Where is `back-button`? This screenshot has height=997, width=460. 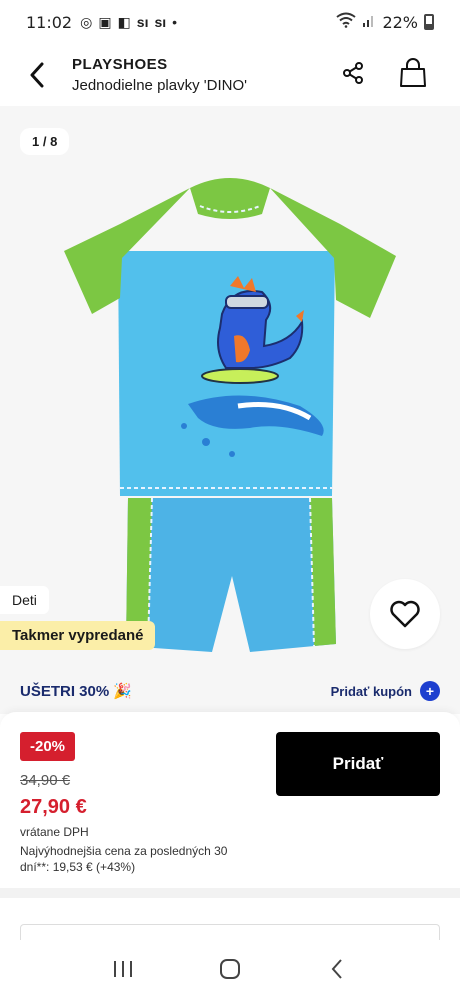
back-button is located at coordinates (37, 75).